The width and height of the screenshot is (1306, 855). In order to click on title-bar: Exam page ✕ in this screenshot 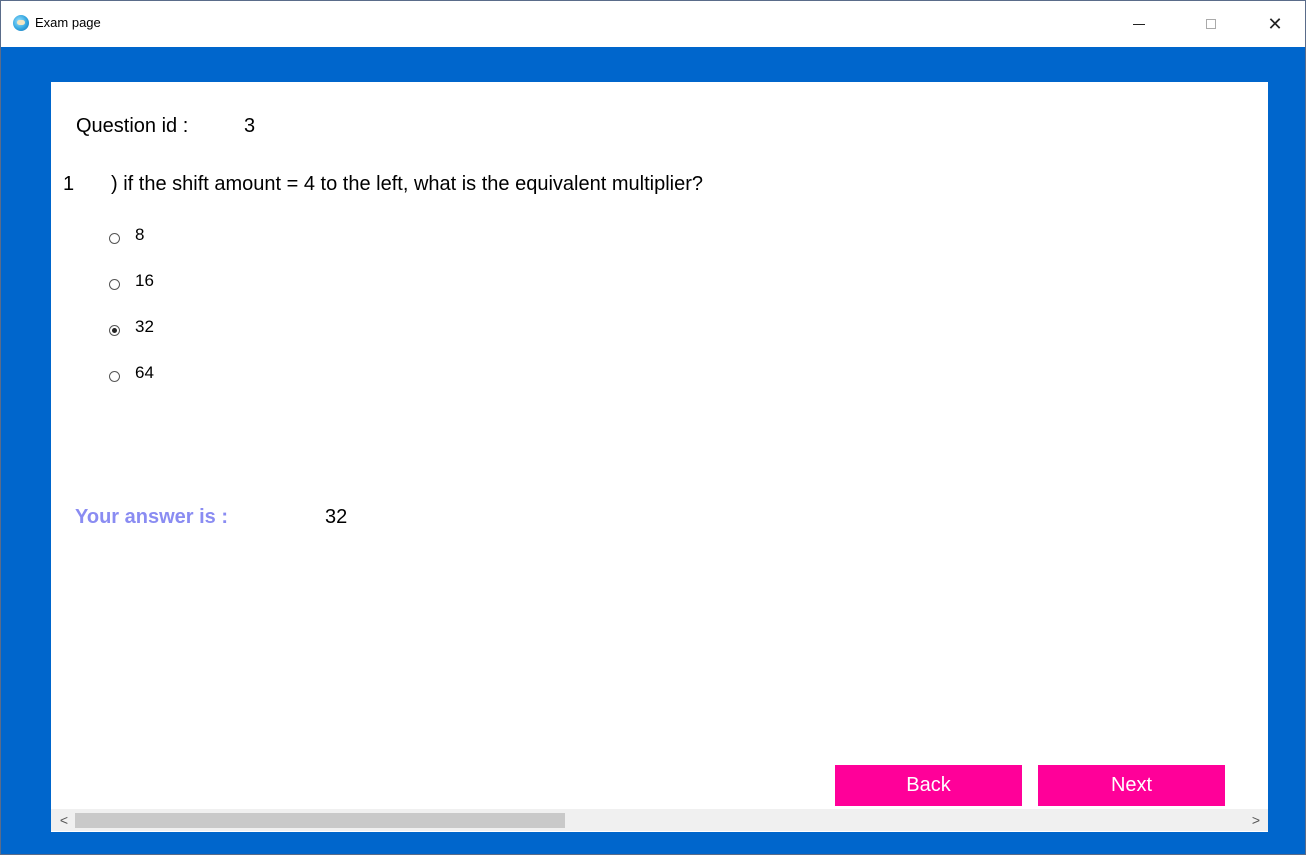, I will do `click(653, 24)`.